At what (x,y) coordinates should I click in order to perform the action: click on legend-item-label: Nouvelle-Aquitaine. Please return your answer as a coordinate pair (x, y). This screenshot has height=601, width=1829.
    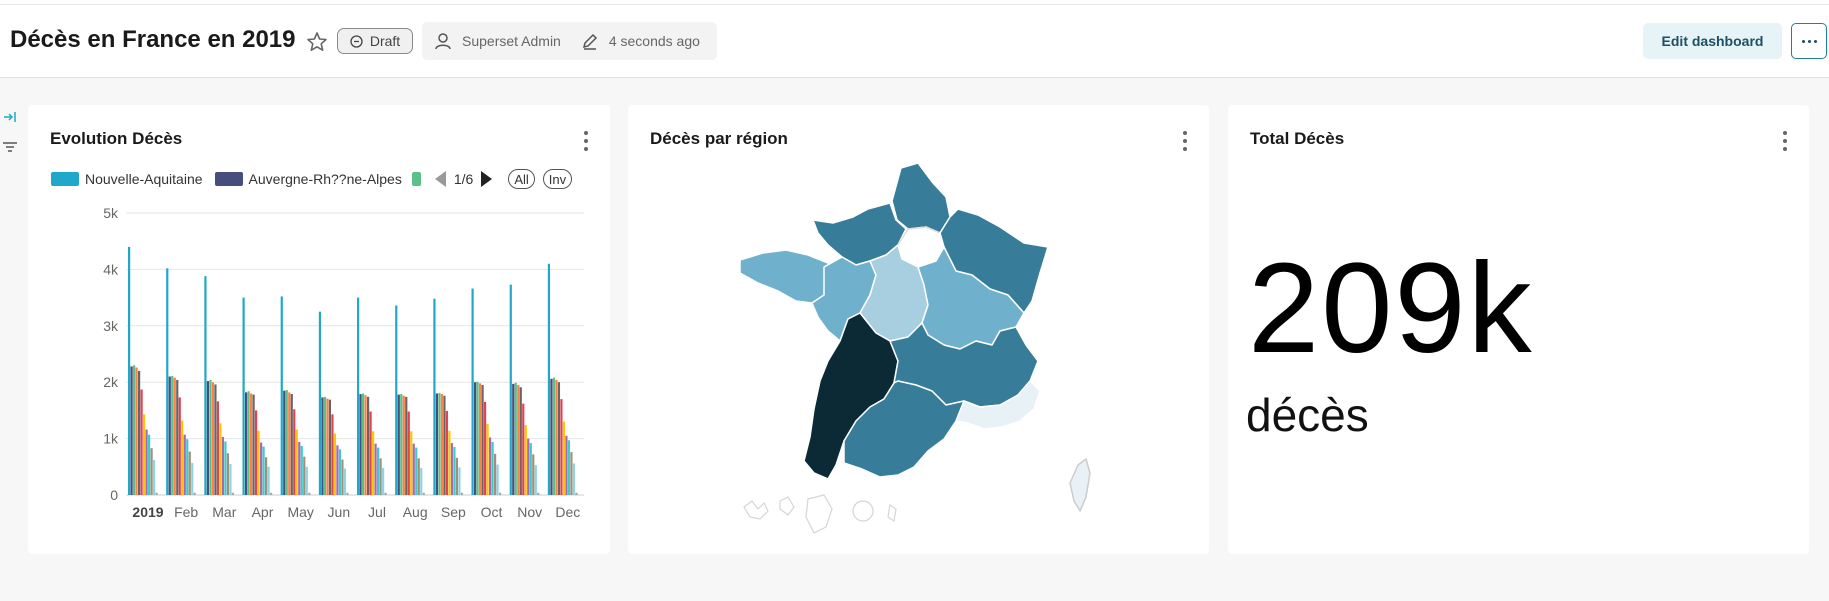
    Looking at the image, I should click on (144, 179).